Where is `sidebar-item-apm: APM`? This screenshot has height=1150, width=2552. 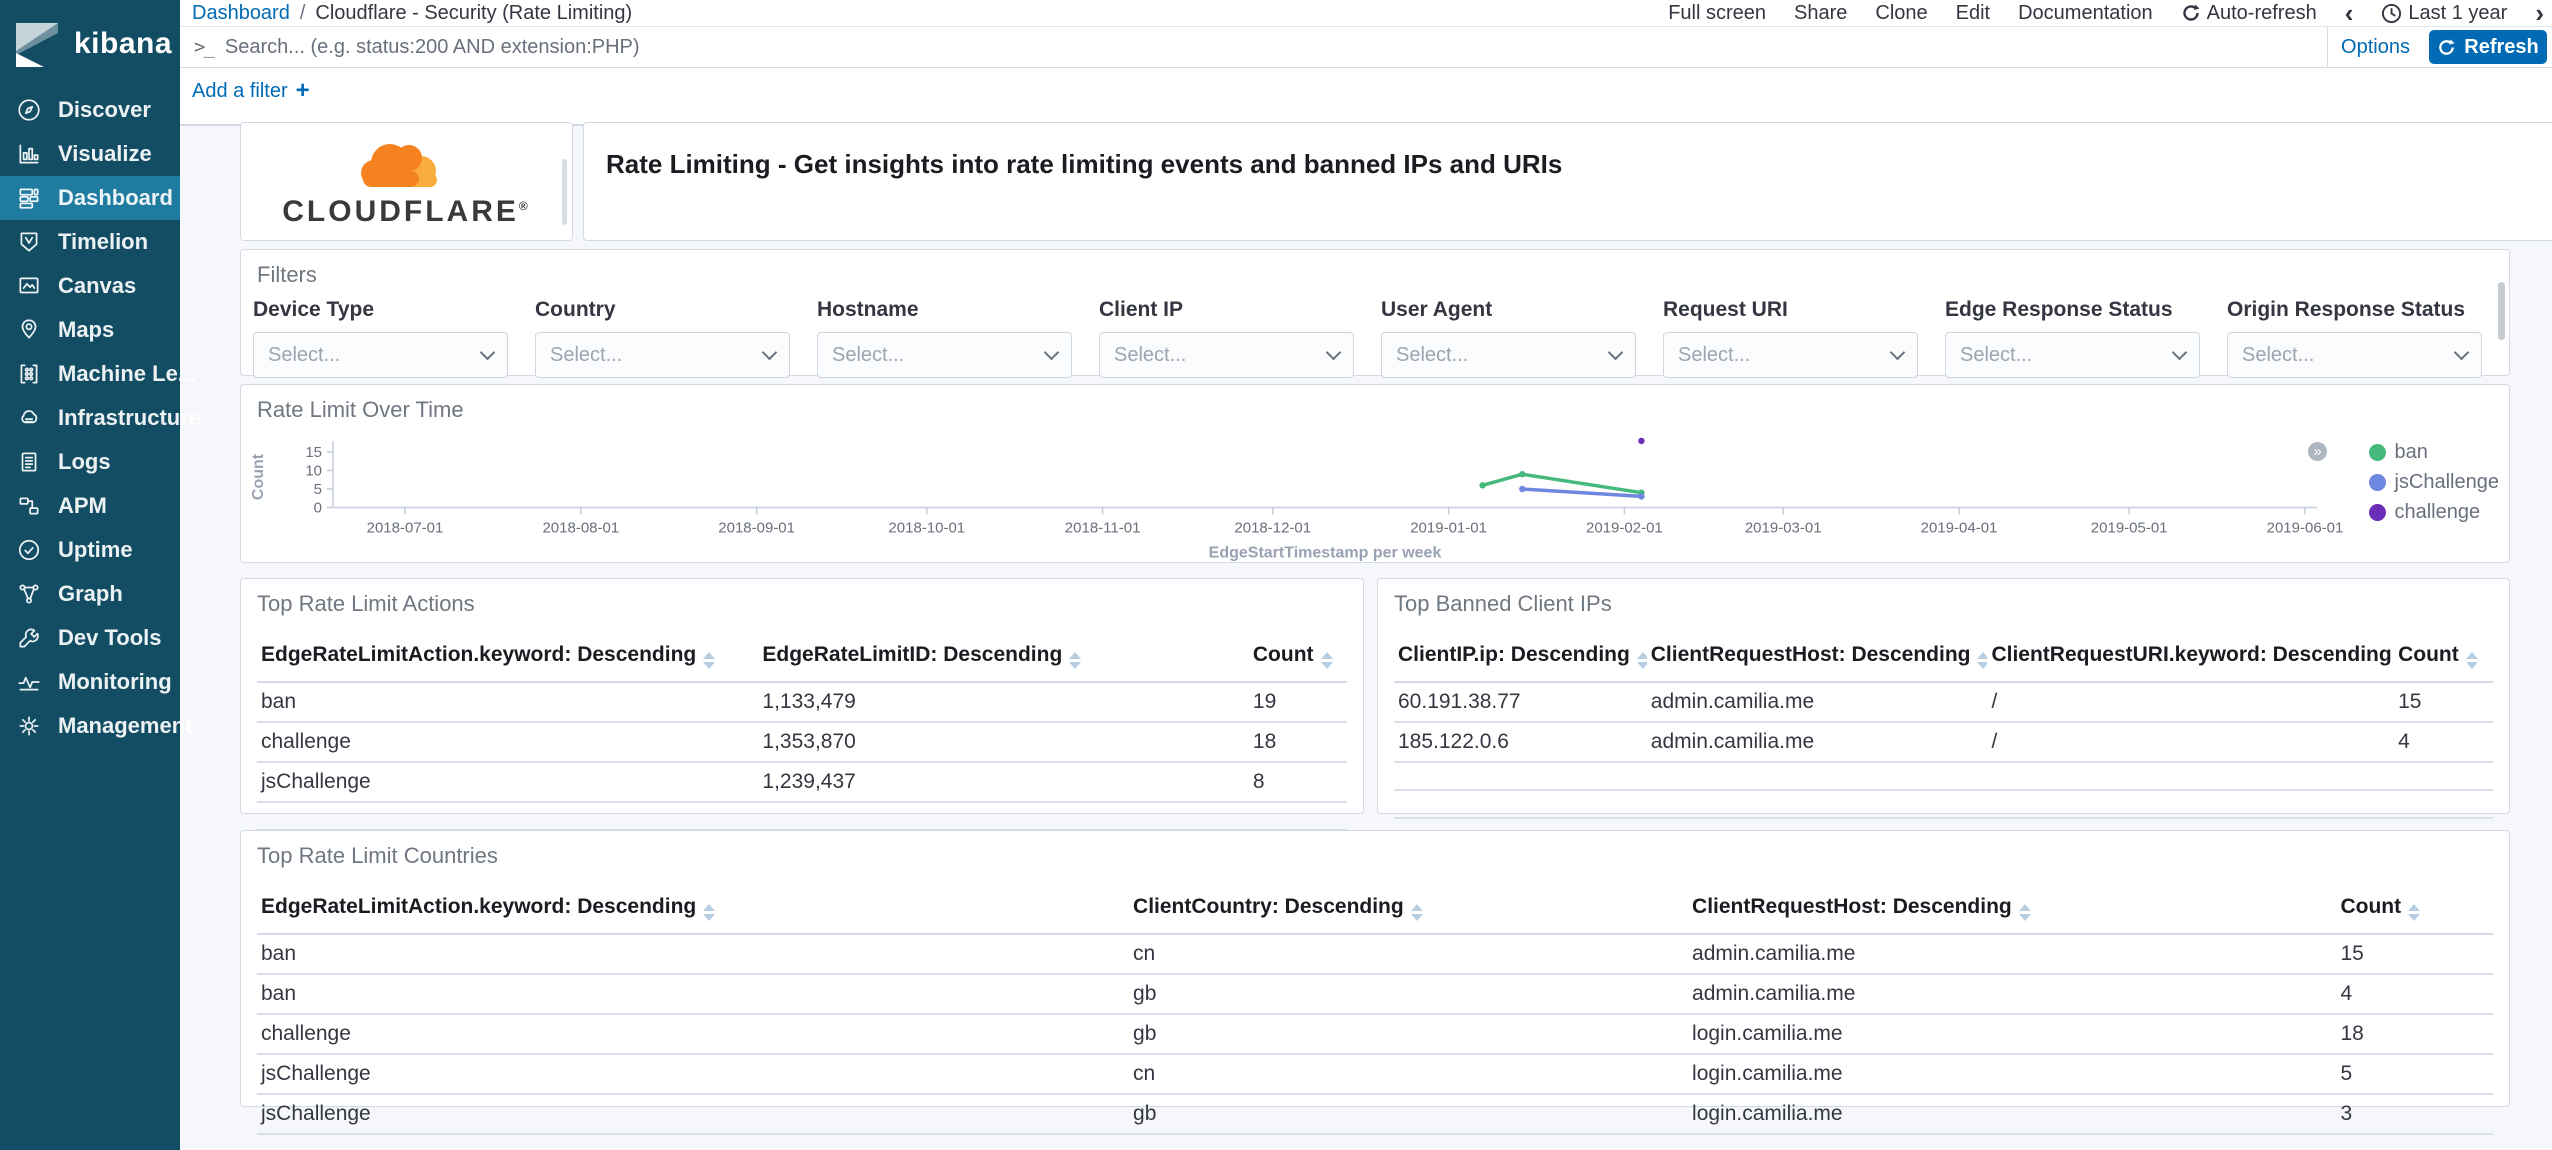
sidebar-item-apm: APM is located at coordinates (90, 506).